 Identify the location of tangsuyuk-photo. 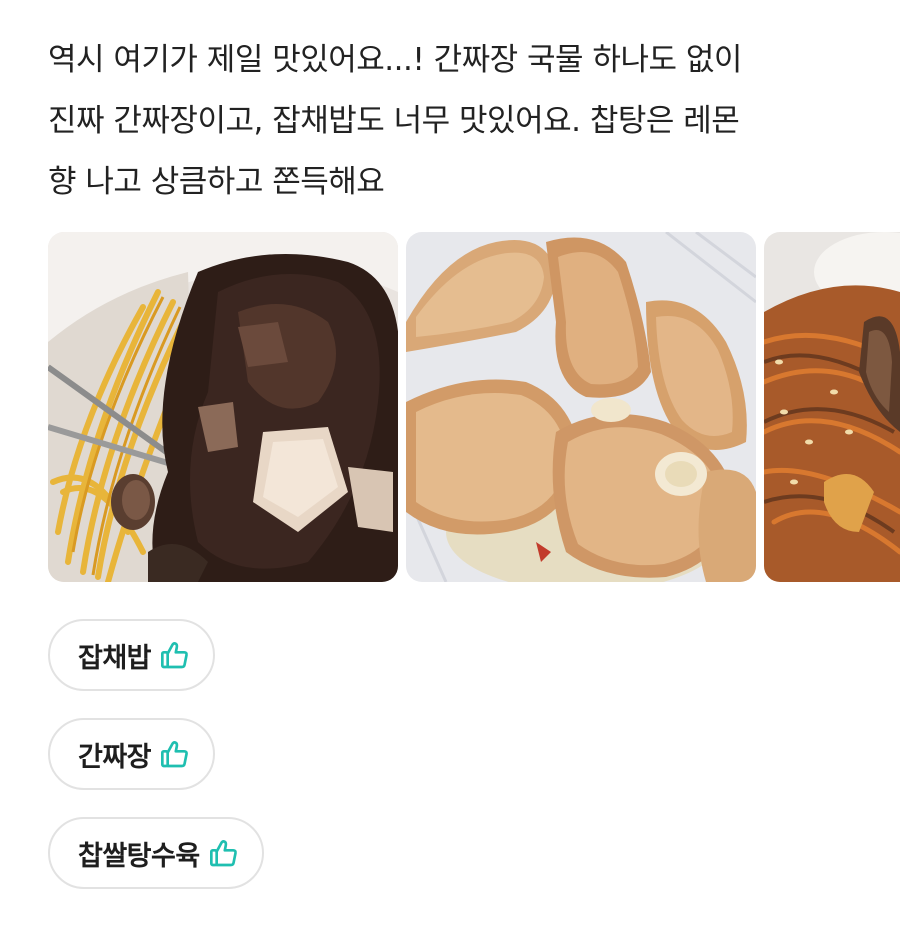
(581, 407).